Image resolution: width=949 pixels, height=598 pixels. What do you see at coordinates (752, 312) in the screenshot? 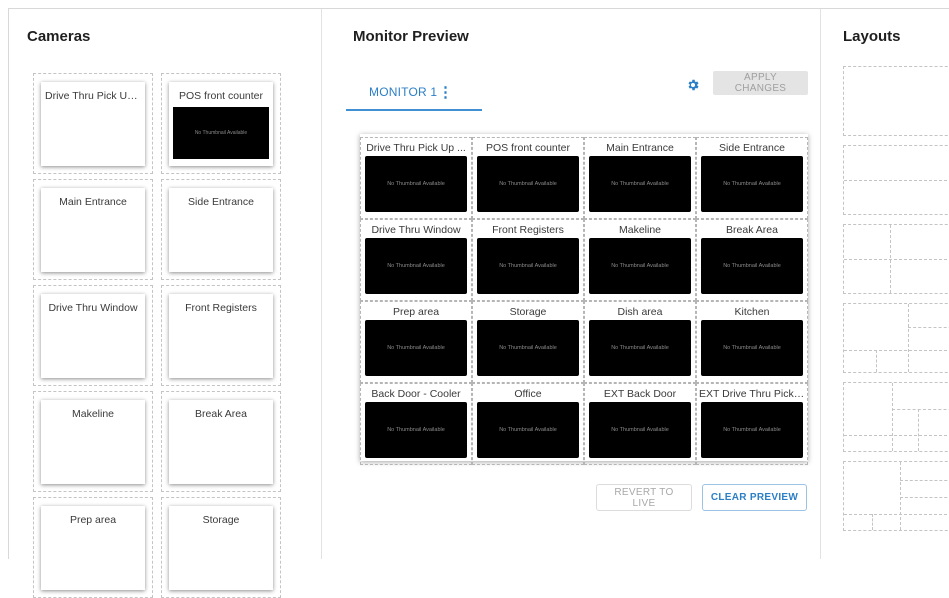
I see `monitor-cell-name: Kitchen` at bounding box center [752, 312].